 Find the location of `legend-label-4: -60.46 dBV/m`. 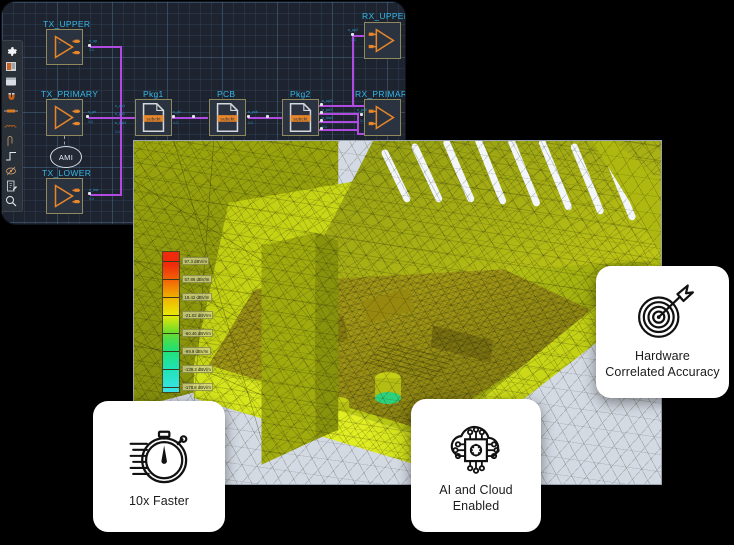

legend-label-4: -60.46 dBV/m is located at coordinates (198, 333).